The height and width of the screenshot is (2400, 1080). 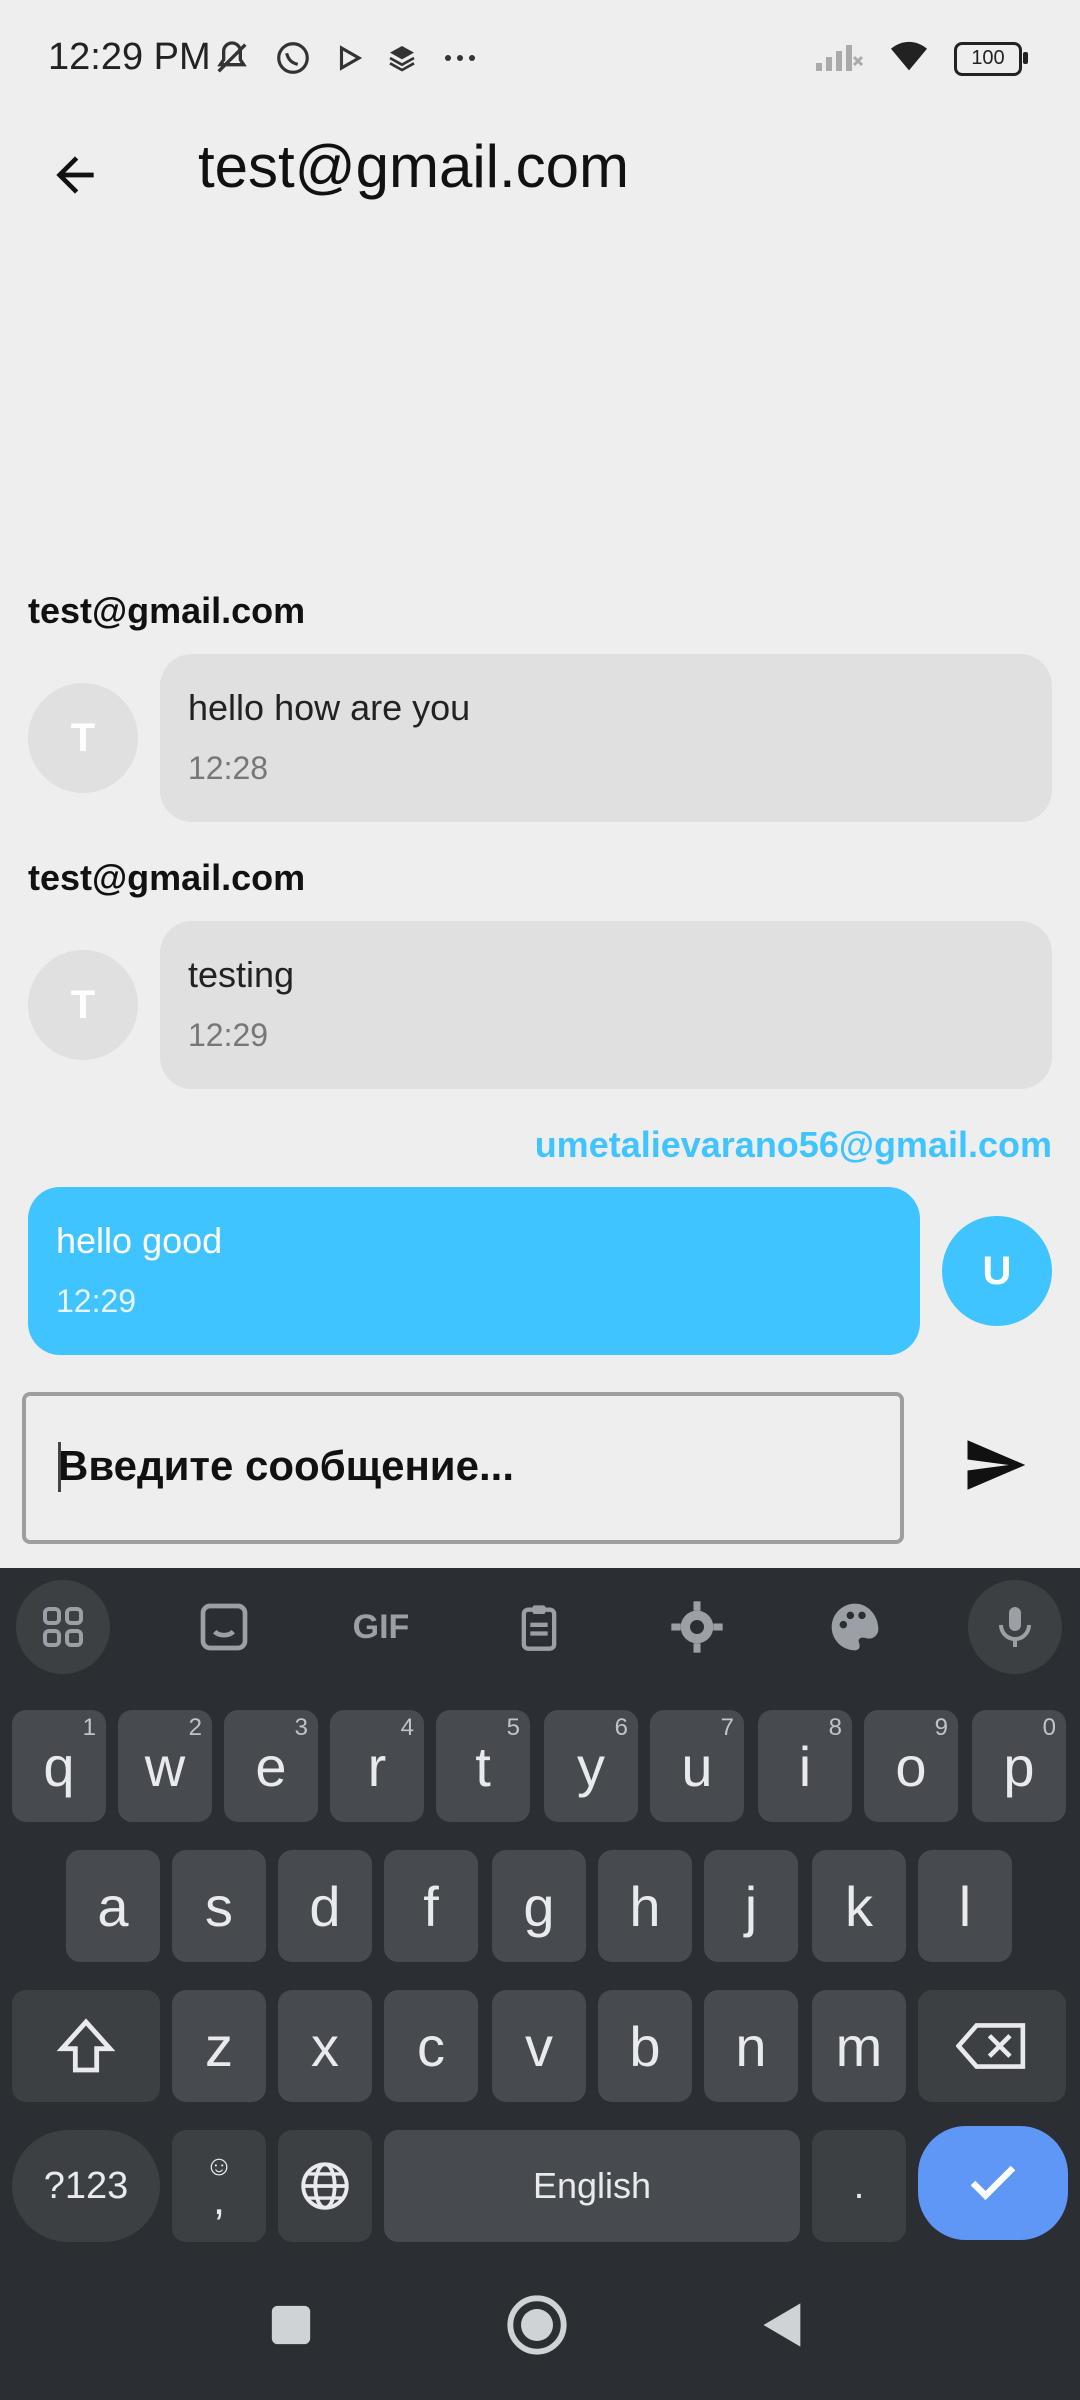 What do you see at coordinates (606, 738) in the screenshot?
I see `message-bubble: hello how are you 12:28` at bounding box center [606, 738].